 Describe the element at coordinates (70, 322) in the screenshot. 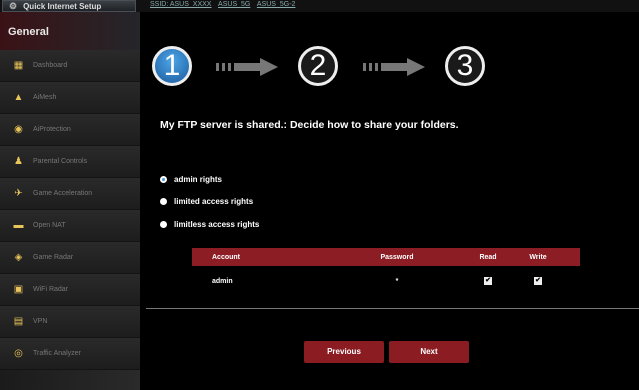

I see `sidebar-item-vpn: ▤ VPN` at that location.